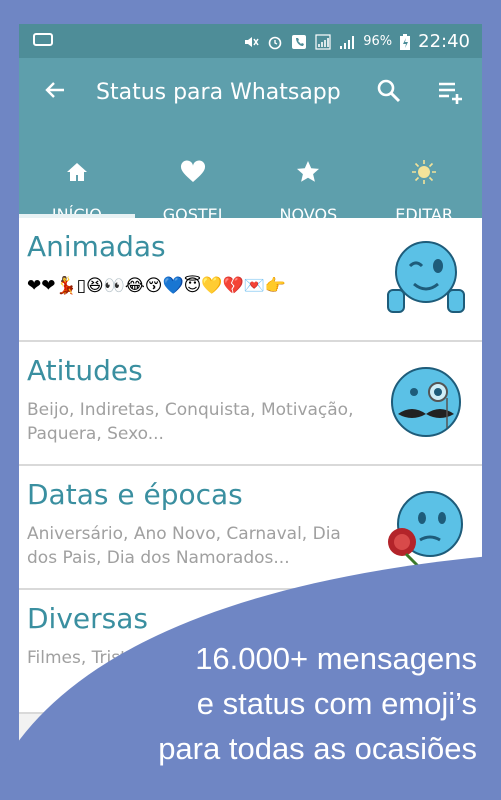 The height and width of the screenshot is (800, 501). What do you see at coordinates (43, 39) in the screenshot?
I see `voicemail-icon` at bounding box center [43, 39].